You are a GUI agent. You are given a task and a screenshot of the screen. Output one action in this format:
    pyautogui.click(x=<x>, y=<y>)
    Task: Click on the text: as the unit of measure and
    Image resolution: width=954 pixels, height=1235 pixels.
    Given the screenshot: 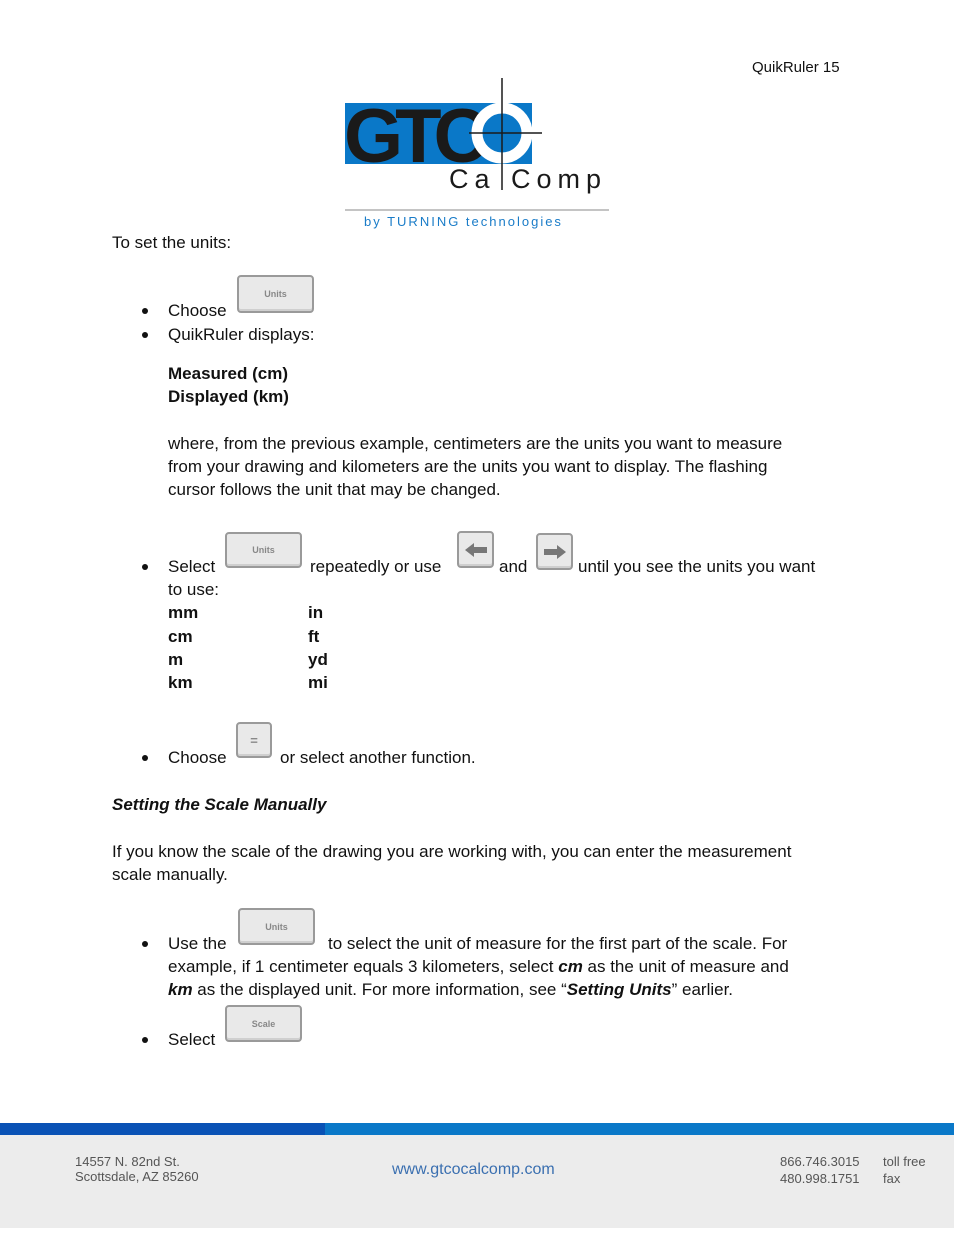 What is the action you would take?
    pyautogui.click(x=685, y=966)
    